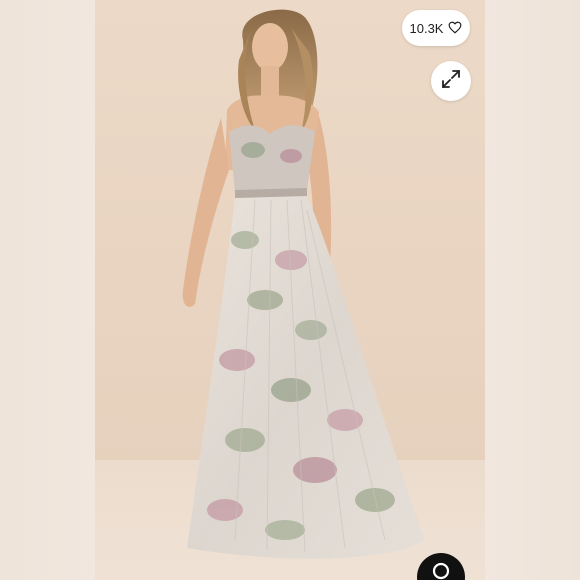 This screenshot has height=580, width=580. Describe the element at coordinates (426, 28) in the screenshot. I see `likes-count: 10.3K` at that location.